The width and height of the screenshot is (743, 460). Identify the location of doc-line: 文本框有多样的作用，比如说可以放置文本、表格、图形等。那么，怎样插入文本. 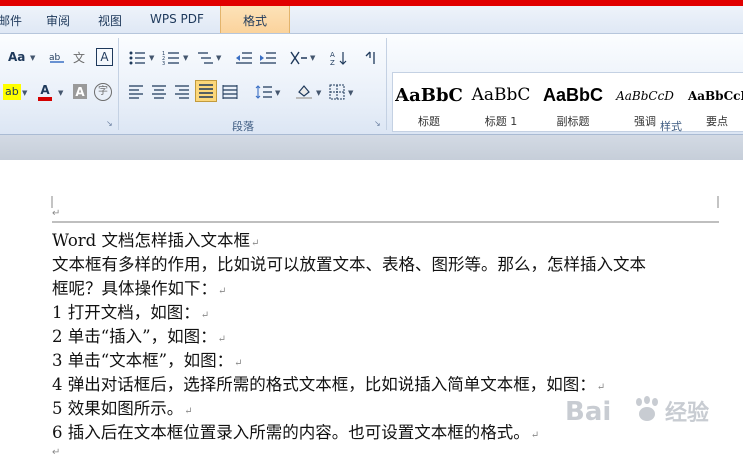
(349, 263).